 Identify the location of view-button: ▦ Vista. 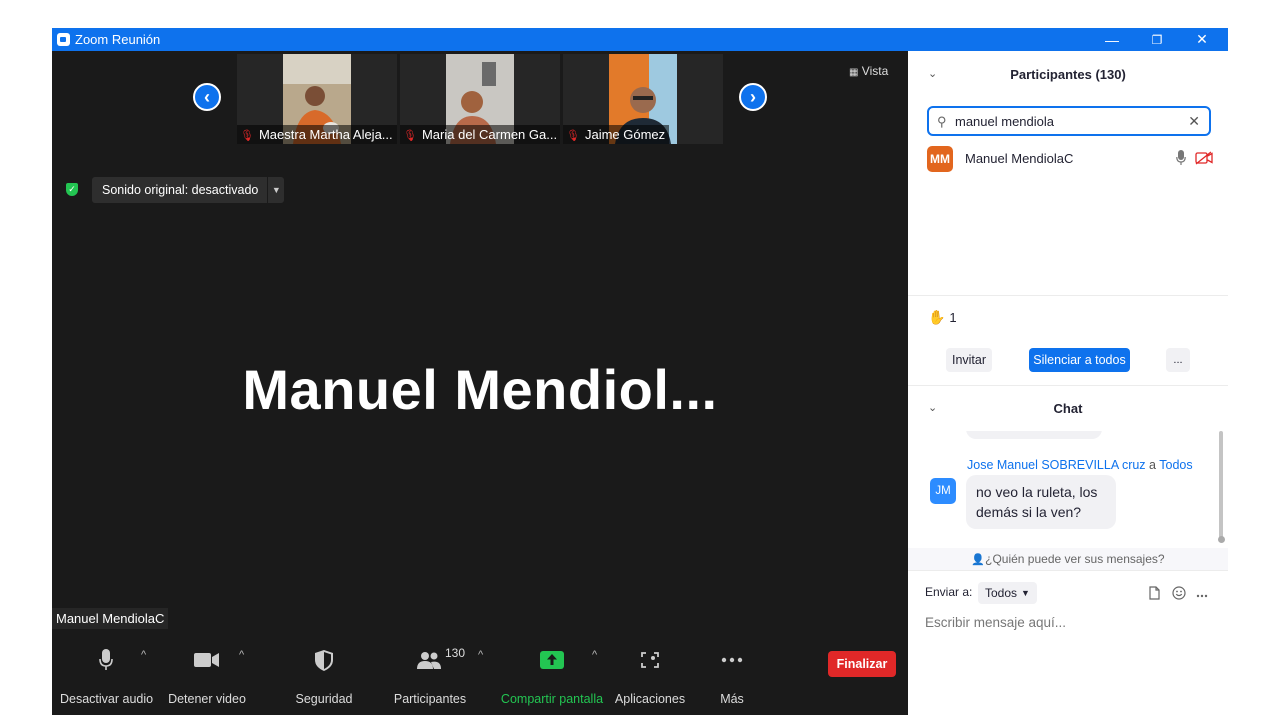
(869, 71).